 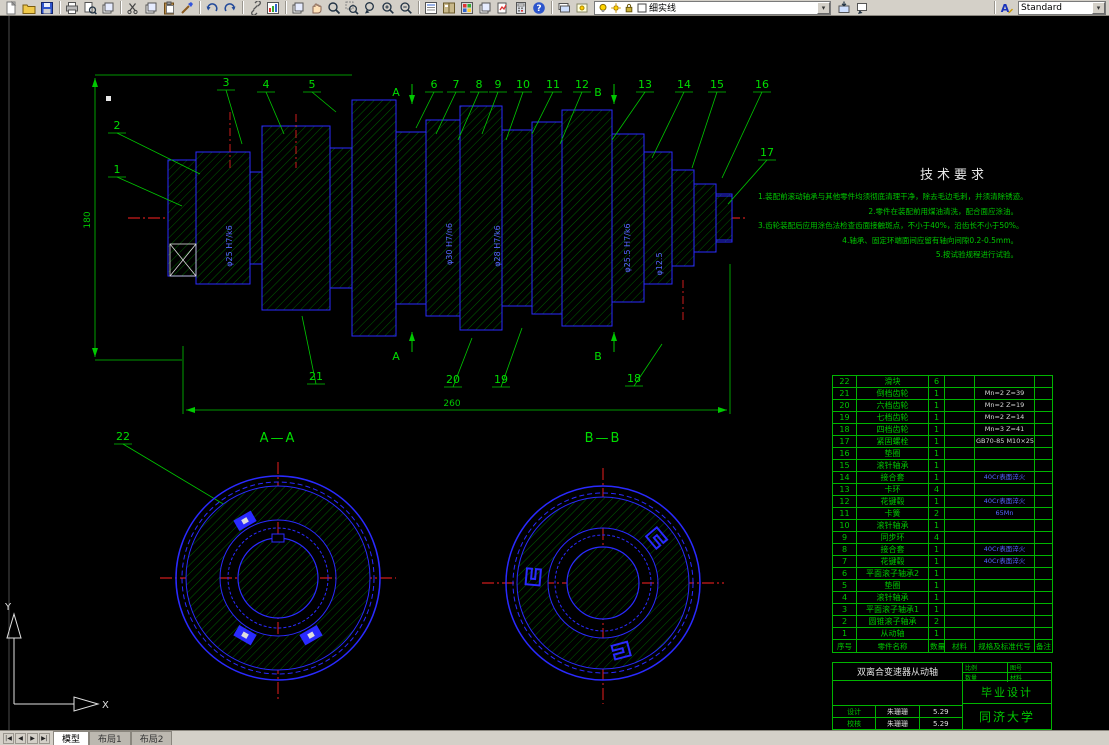 I want to click on callout-label: 4, so click(x=266, y=84).